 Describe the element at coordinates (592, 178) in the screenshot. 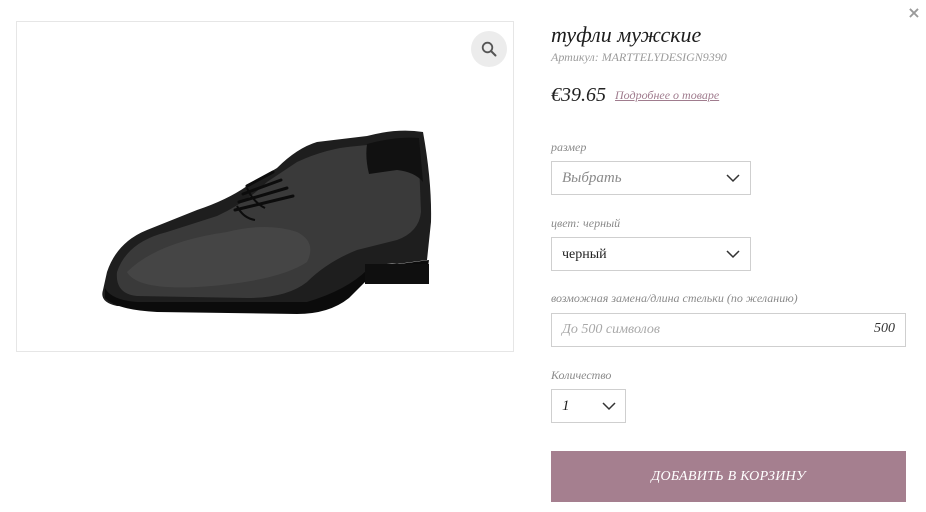

I see `size-select-value: Выбрать` at that location.